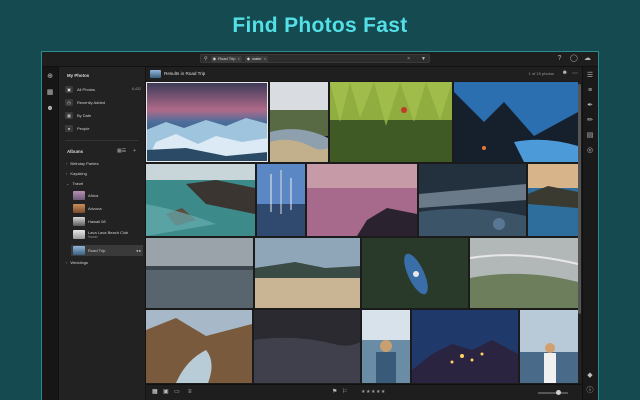 The width and height of the screenshot is (640, 400). Describe the element at coordinates (320, 25) in the screenshot. I see `promo-headline: Find Photos Fast` at that location.